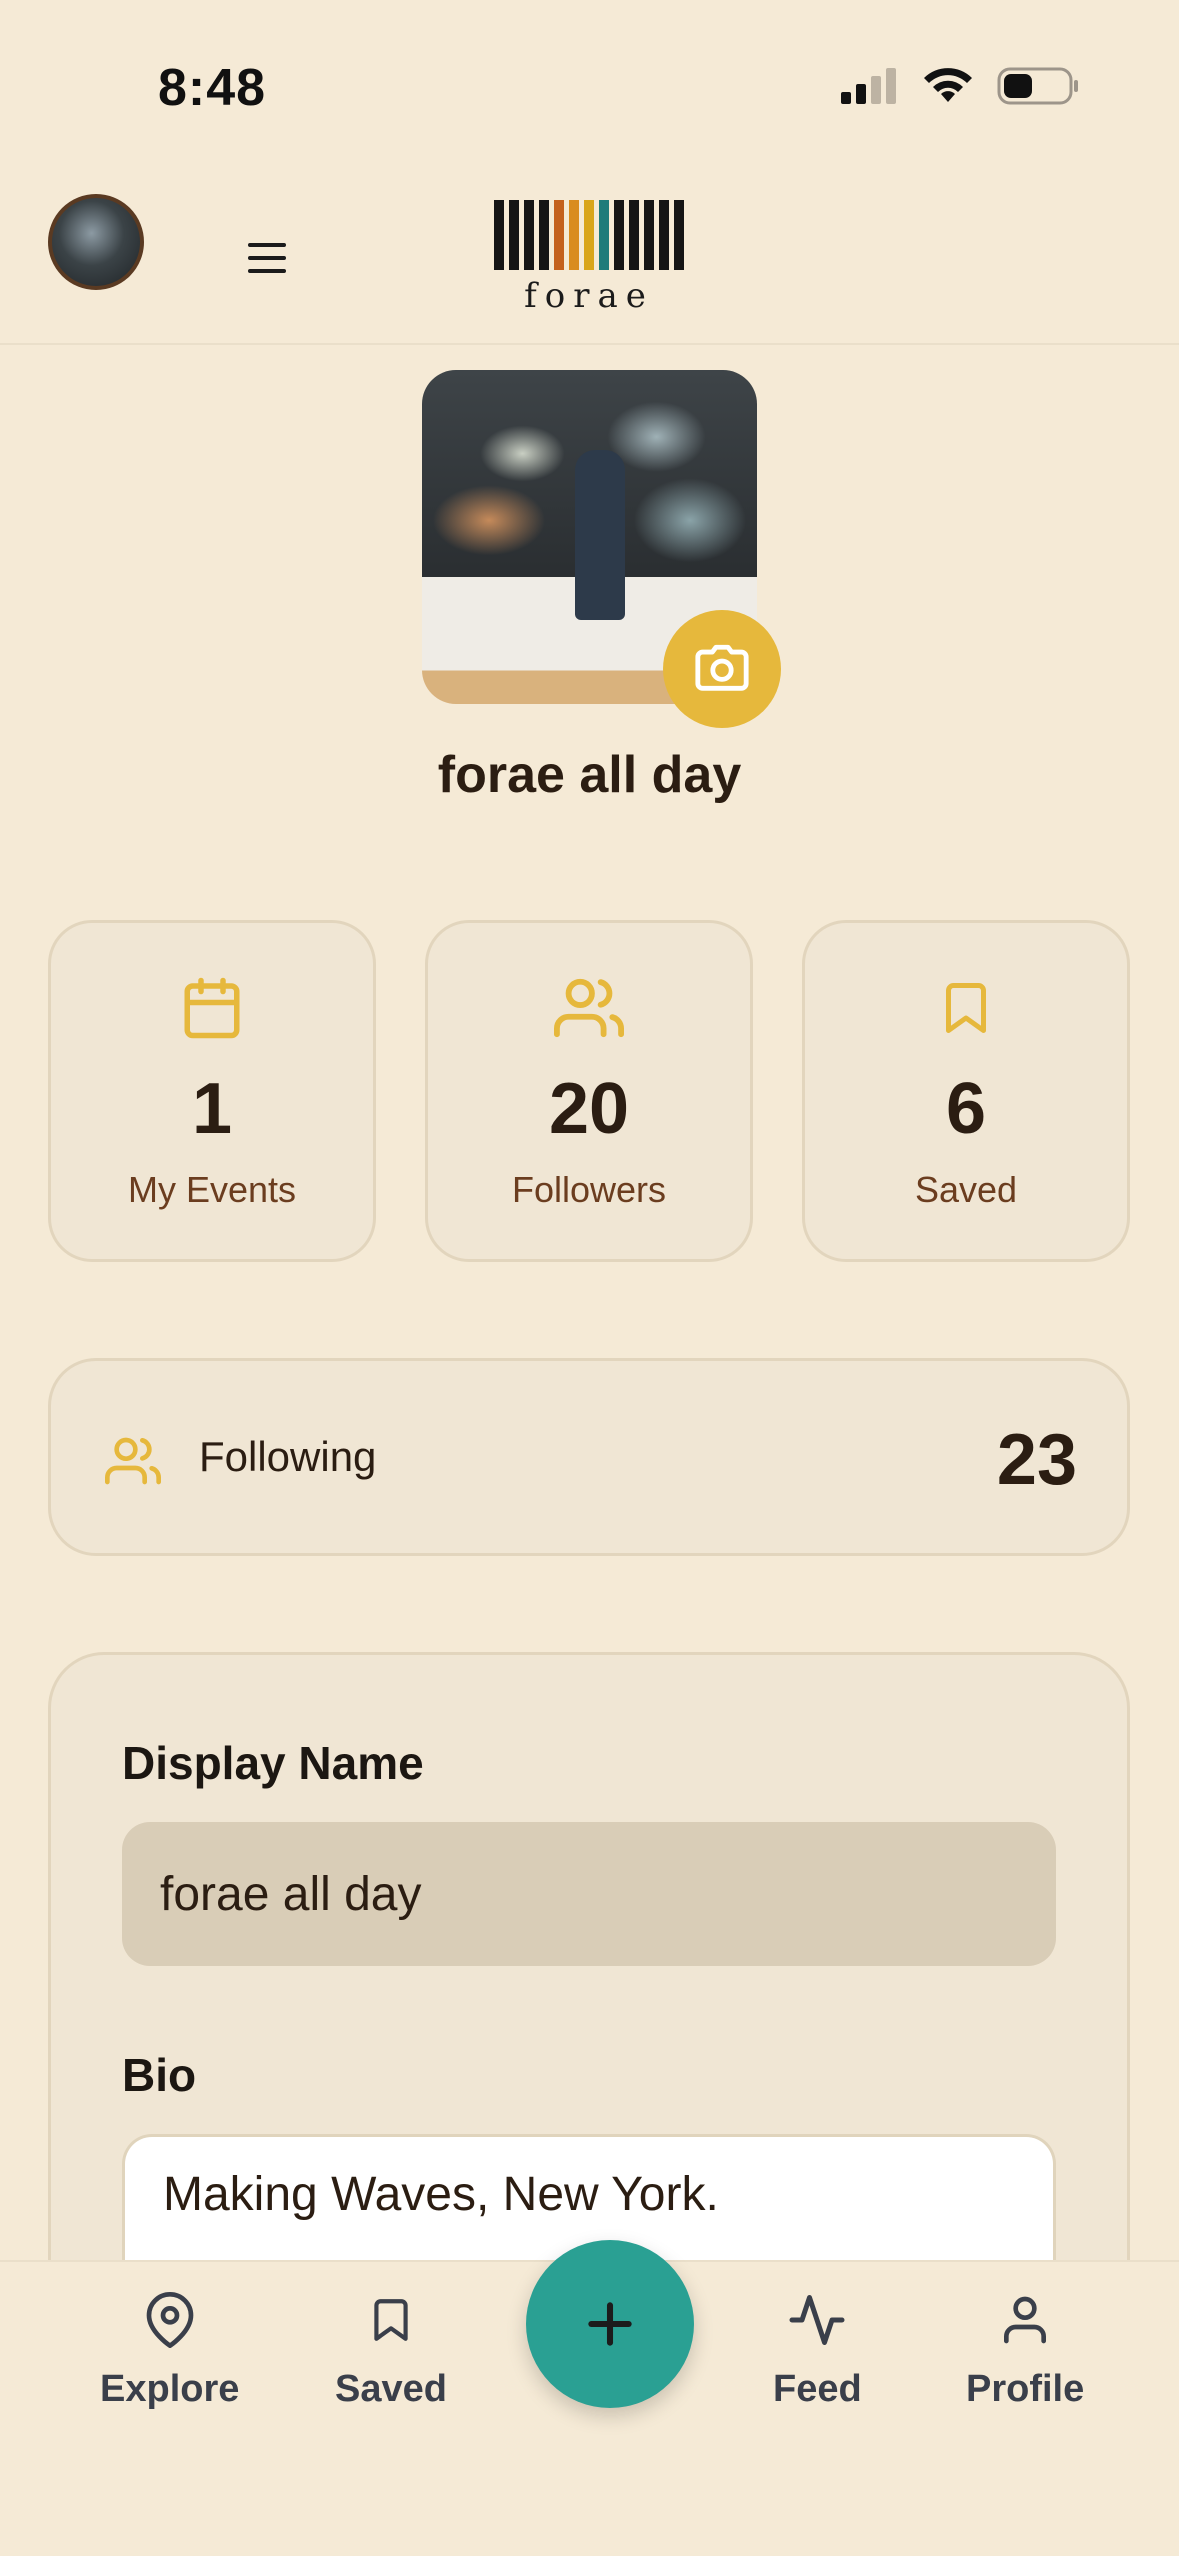 The image size is (1179, 2556). I want to click on logo-text: forae, so click(589, 296).